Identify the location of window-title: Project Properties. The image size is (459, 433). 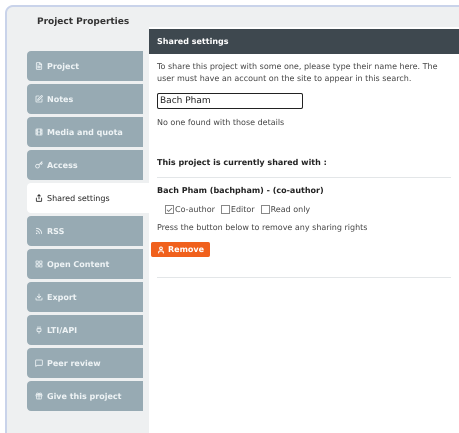
(83, 21).